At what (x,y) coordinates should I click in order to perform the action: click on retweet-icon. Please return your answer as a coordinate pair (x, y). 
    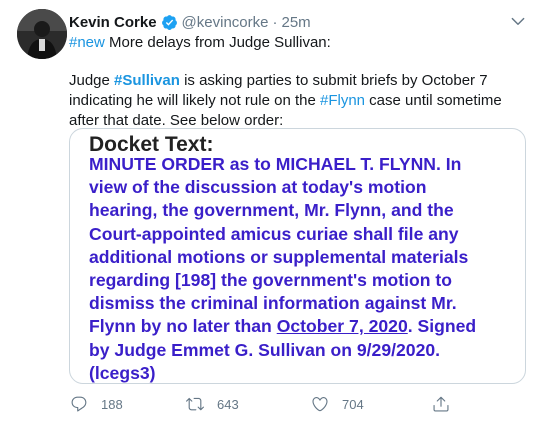
    Looking at the image, I should click on (195, 404).